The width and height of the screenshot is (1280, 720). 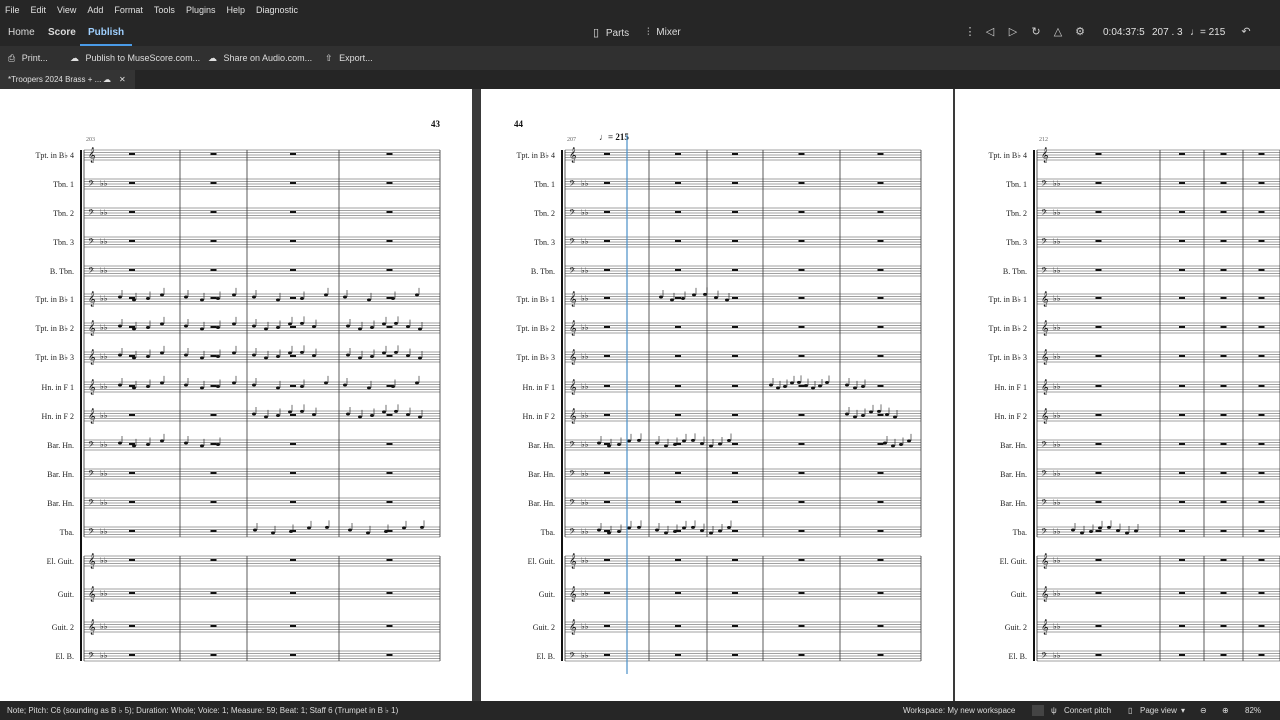 What do you see at coordinates (959, 710) in the screenshot?
I see `workspace-selector: Workspace: My new workspace` at bounding box center [959, 710].